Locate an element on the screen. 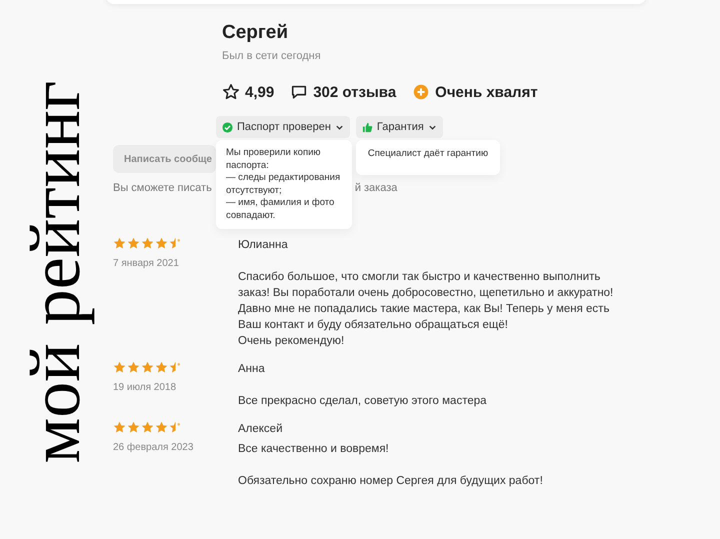 The image size is (720, 539). reviews-count: 302 отзыва is located at coordinates (354, 92).